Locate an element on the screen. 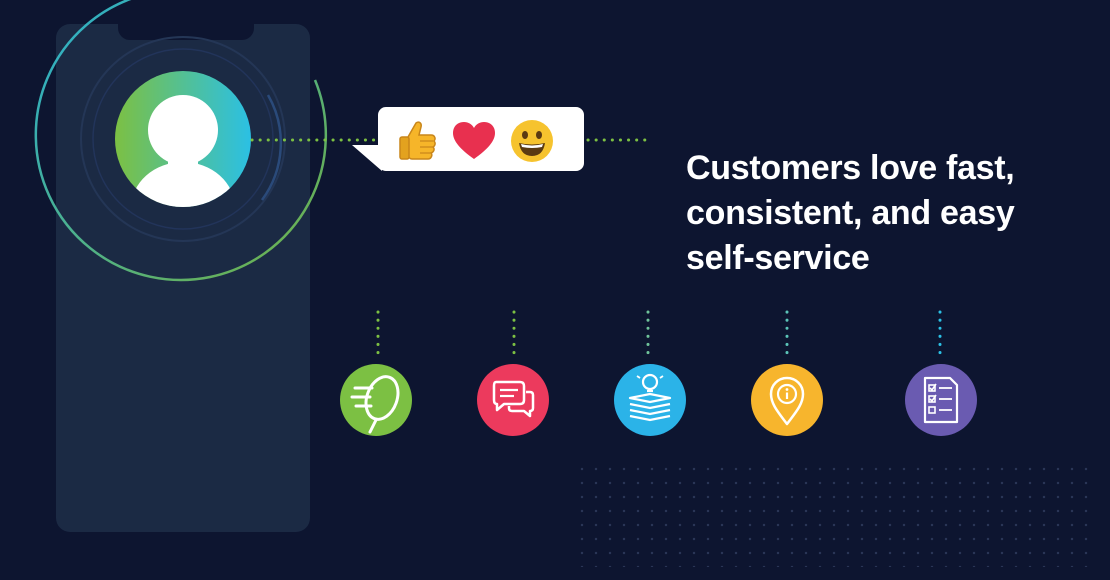  headline-line-3: self-service is located at coordinates (778, 258).